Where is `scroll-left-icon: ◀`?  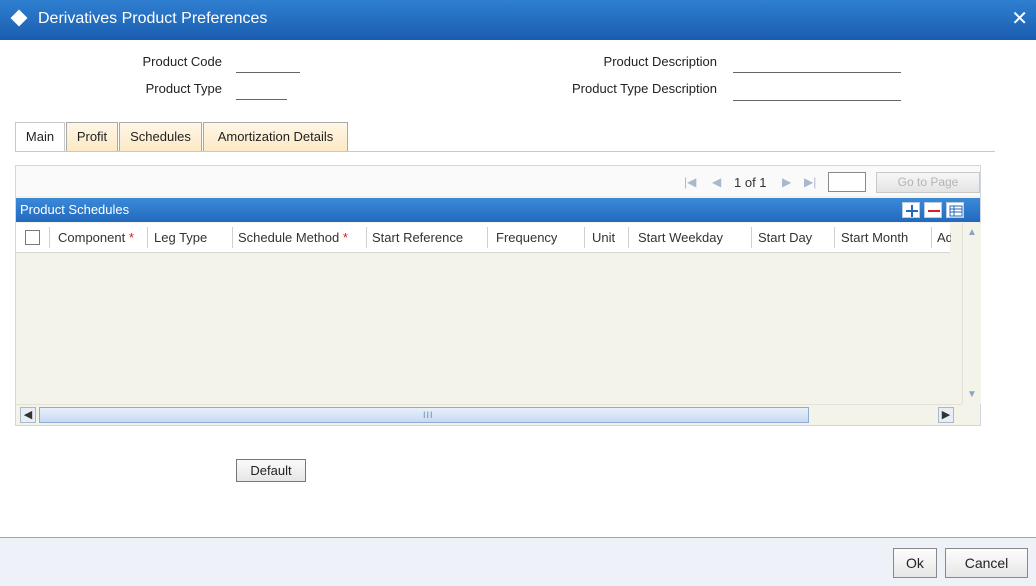 scroll-left-icon: ◀ is located at coordinates (28, 415).